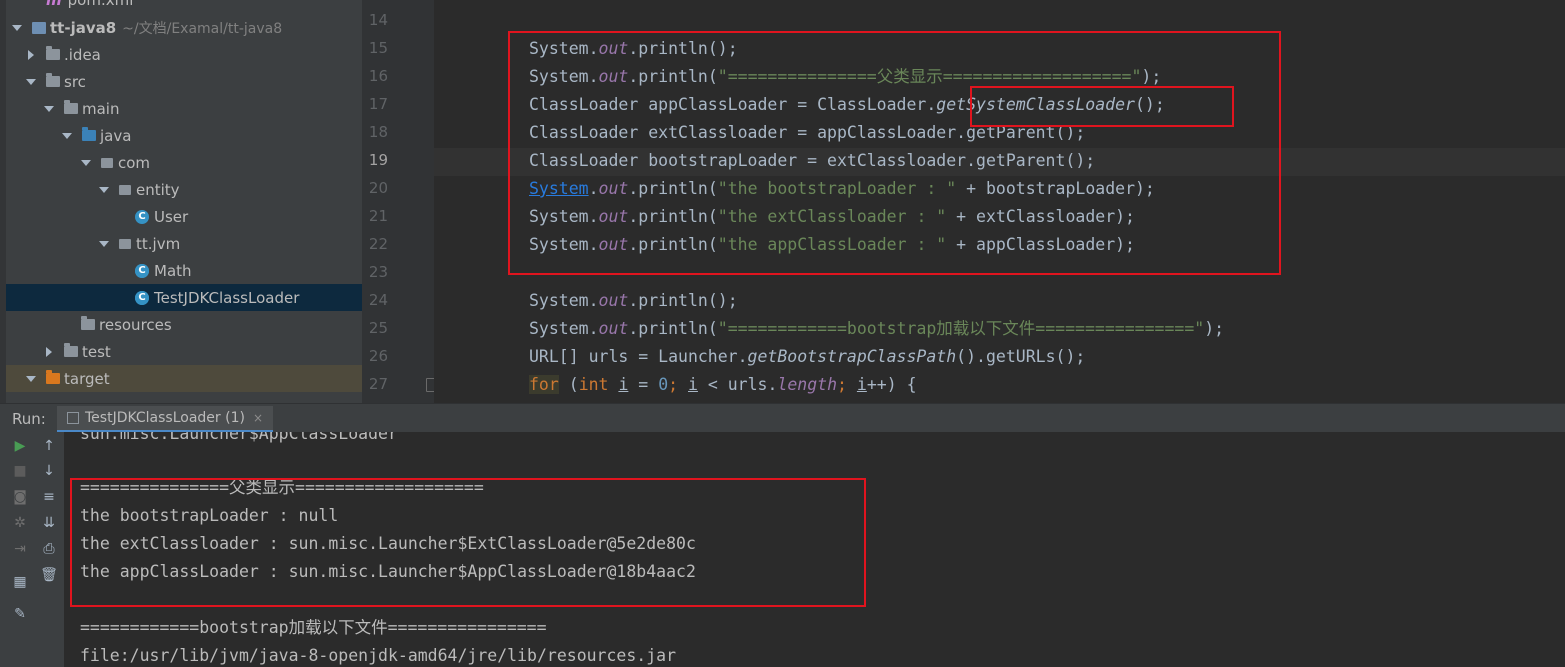 The height and width of the screenshot is (667, 1565). I want to click on line-number: 22, so click(378, 244).